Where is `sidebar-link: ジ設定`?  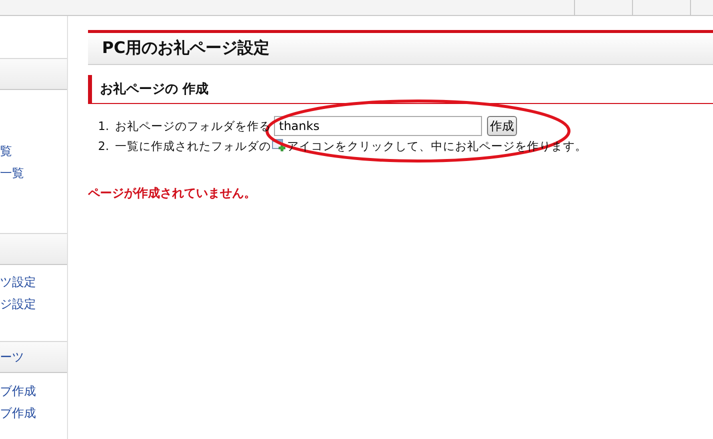 sidebar-link: ジ設定 is located at coordinates (18, 304).